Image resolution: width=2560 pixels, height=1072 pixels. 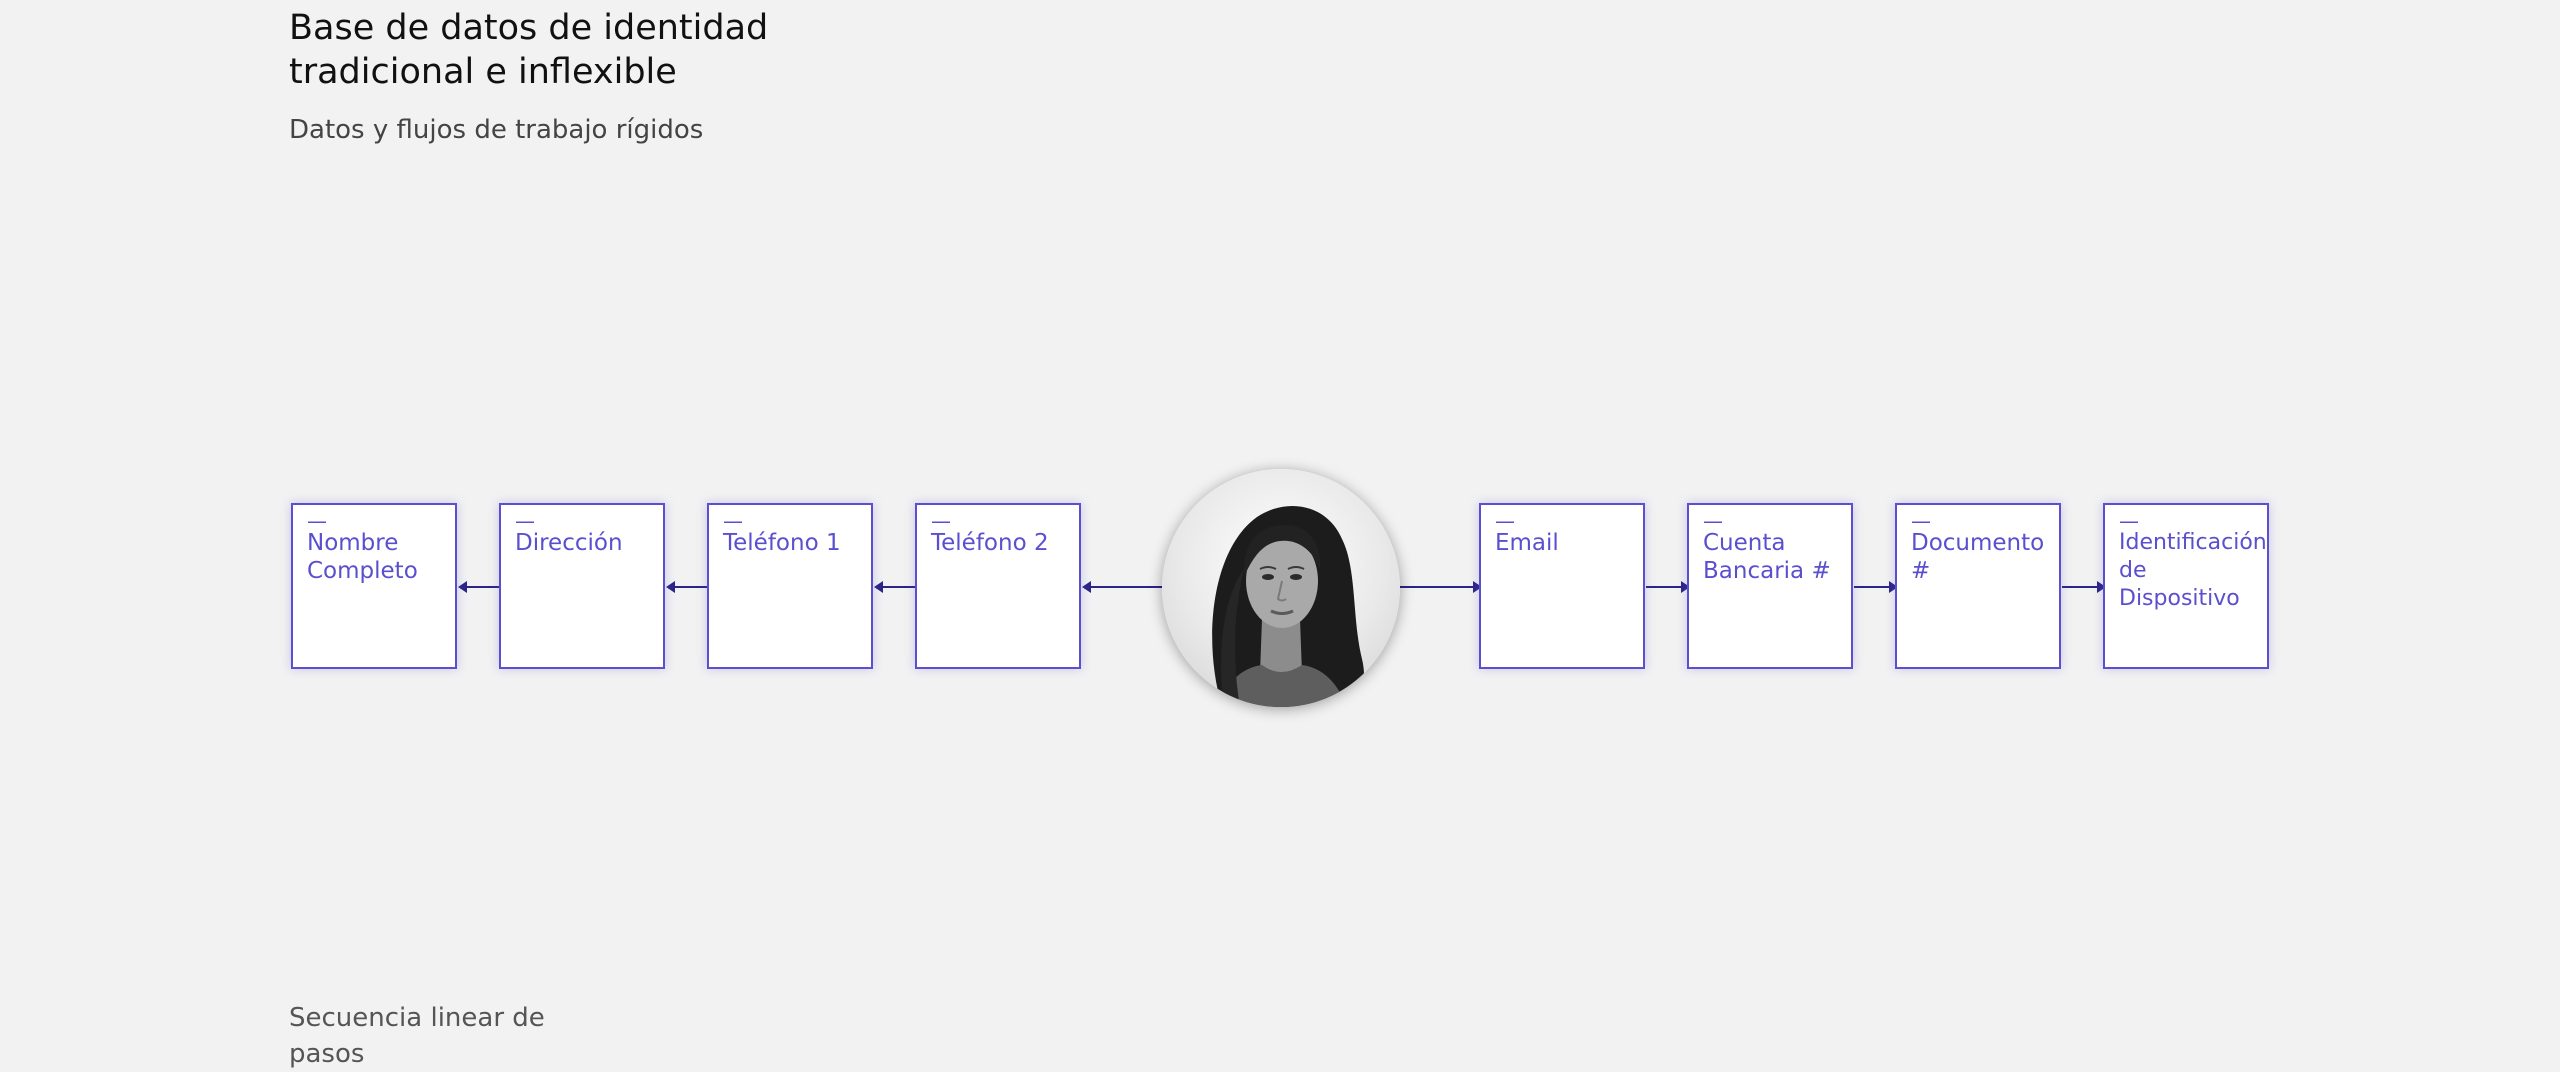 I want to click on node-cuenta-bancaria: — Cuenta Bancaria #, so click(x=1770, y=586).